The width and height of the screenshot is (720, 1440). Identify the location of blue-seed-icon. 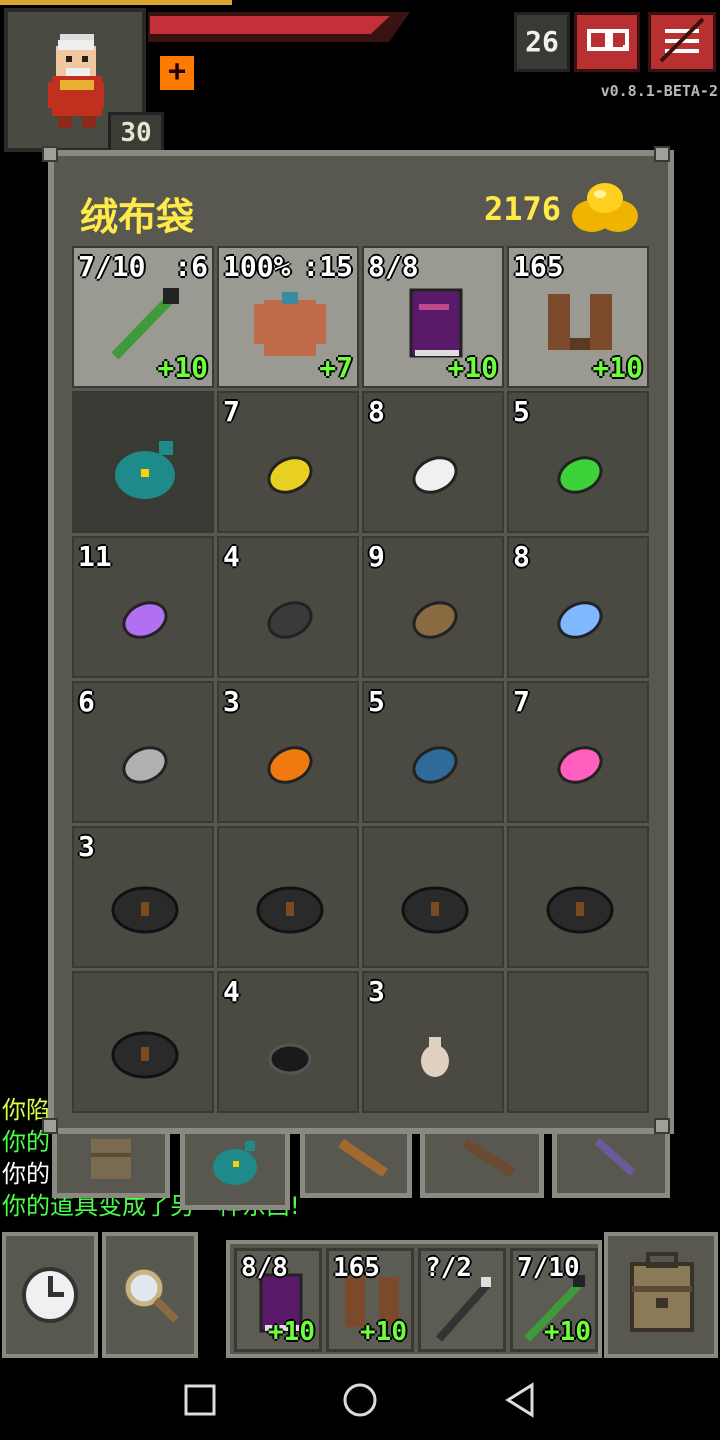
(580, 620).